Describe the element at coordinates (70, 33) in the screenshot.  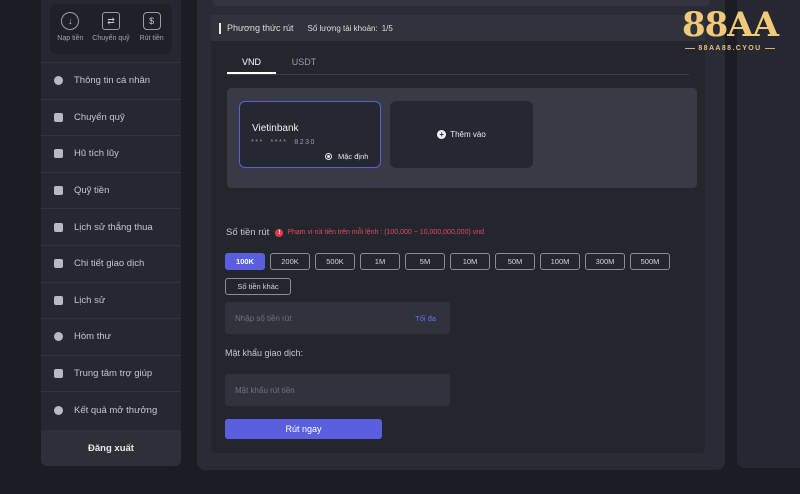
I see `quick-action-deposit: ↓ Nạp tiền` at that location.